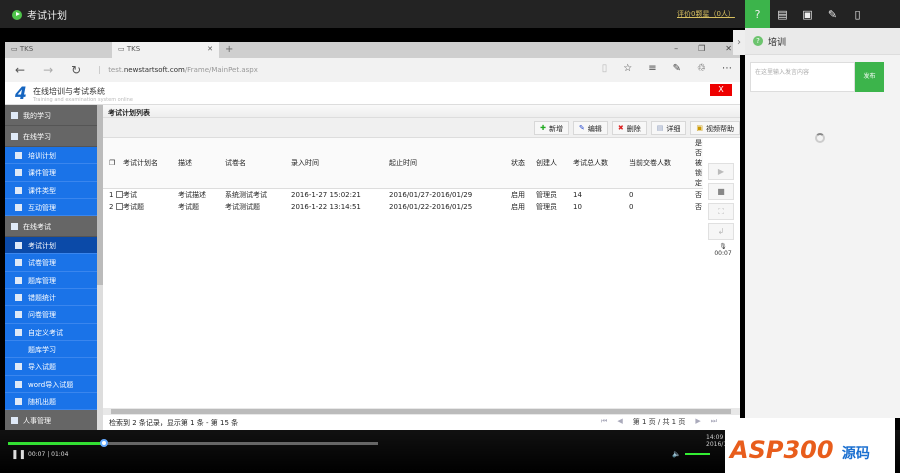 This screenshot has height=473, width=900. What do you see at coordinates (14, 136) in the screenshot?
I see `folder-icon` at bounding box center [14, 136].